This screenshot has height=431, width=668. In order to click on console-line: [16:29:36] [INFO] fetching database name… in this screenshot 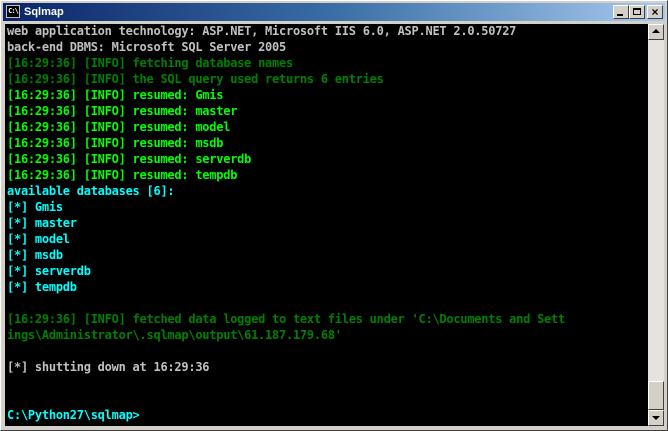, I will do `click(150, 63)`.